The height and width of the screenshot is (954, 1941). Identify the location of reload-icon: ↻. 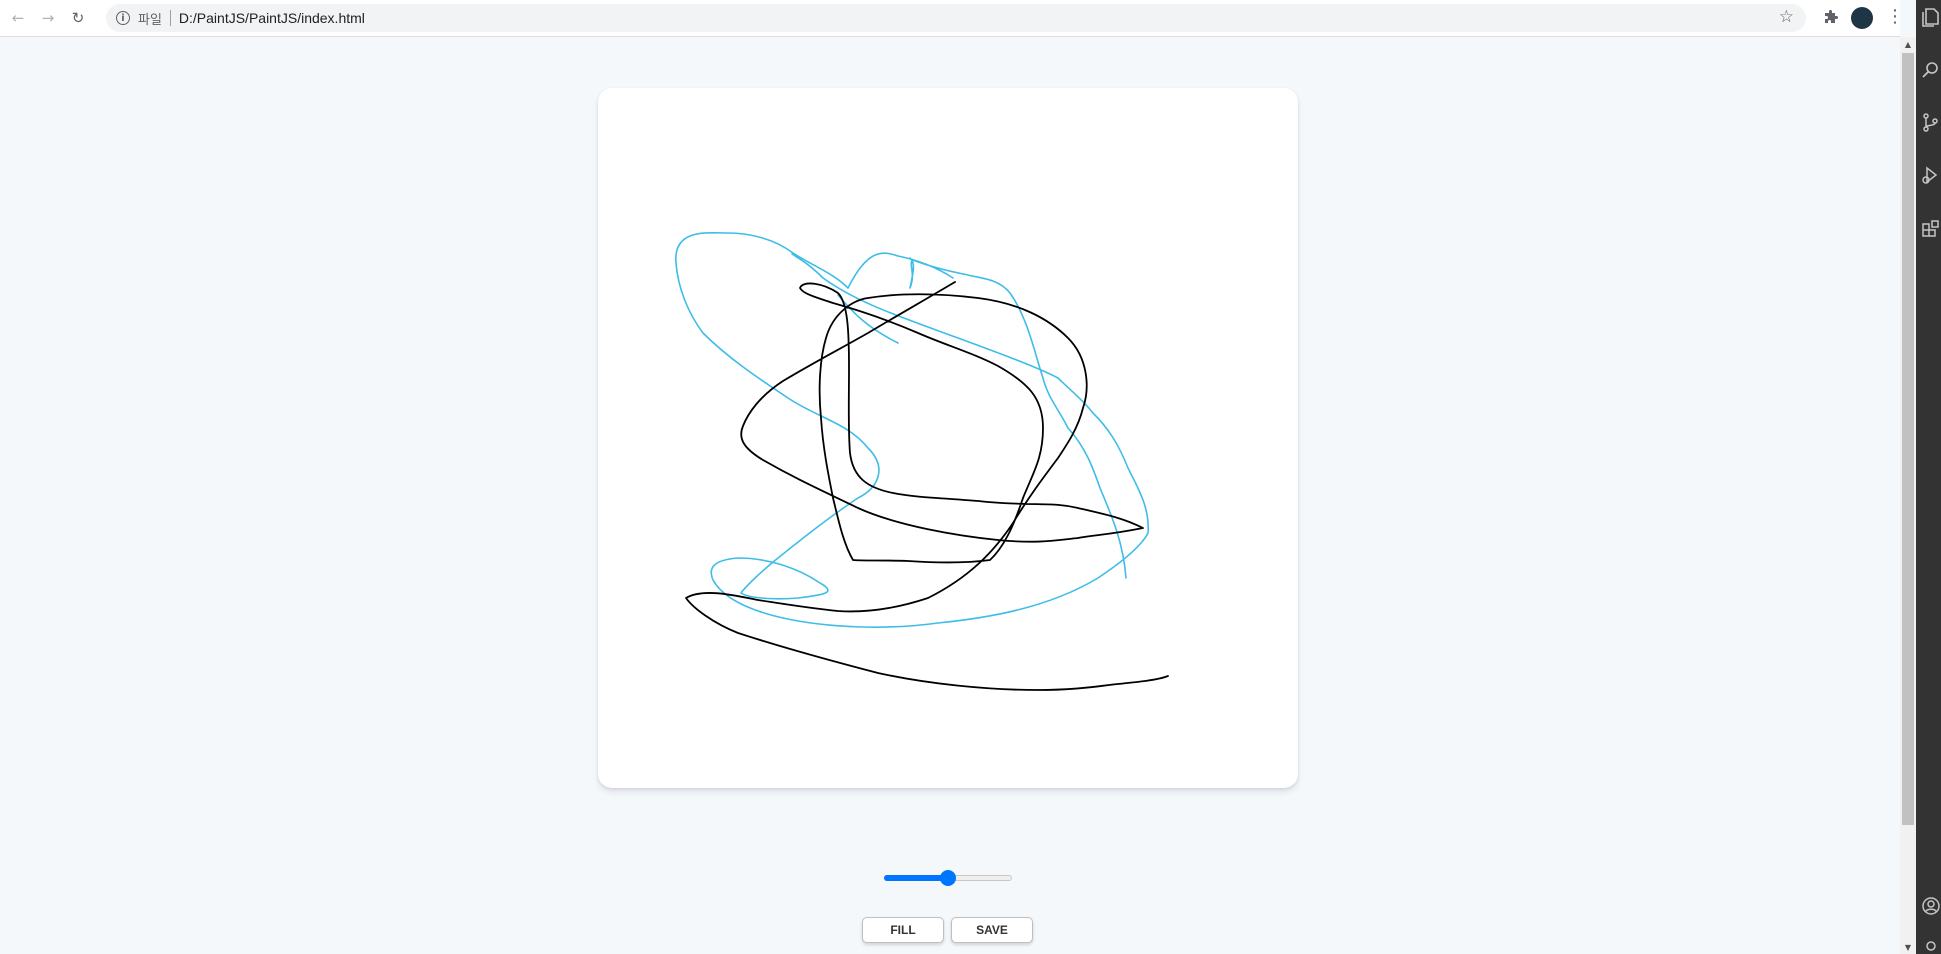
(78, 18).